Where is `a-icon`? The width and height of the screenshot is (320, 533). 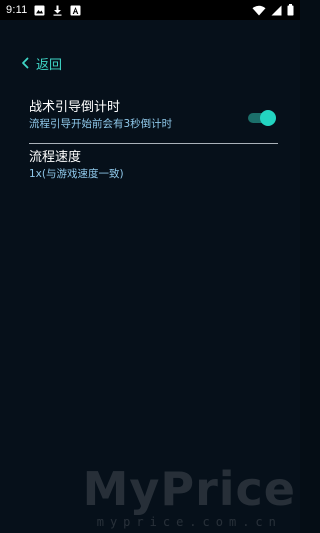
a-icon is located at coordinates (75, 10).